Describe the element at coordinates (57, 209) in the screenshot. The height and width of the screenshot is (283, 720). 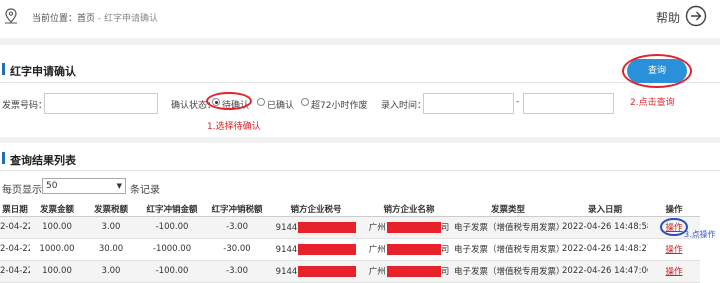
I see `column-header: 发票金额` at that location.